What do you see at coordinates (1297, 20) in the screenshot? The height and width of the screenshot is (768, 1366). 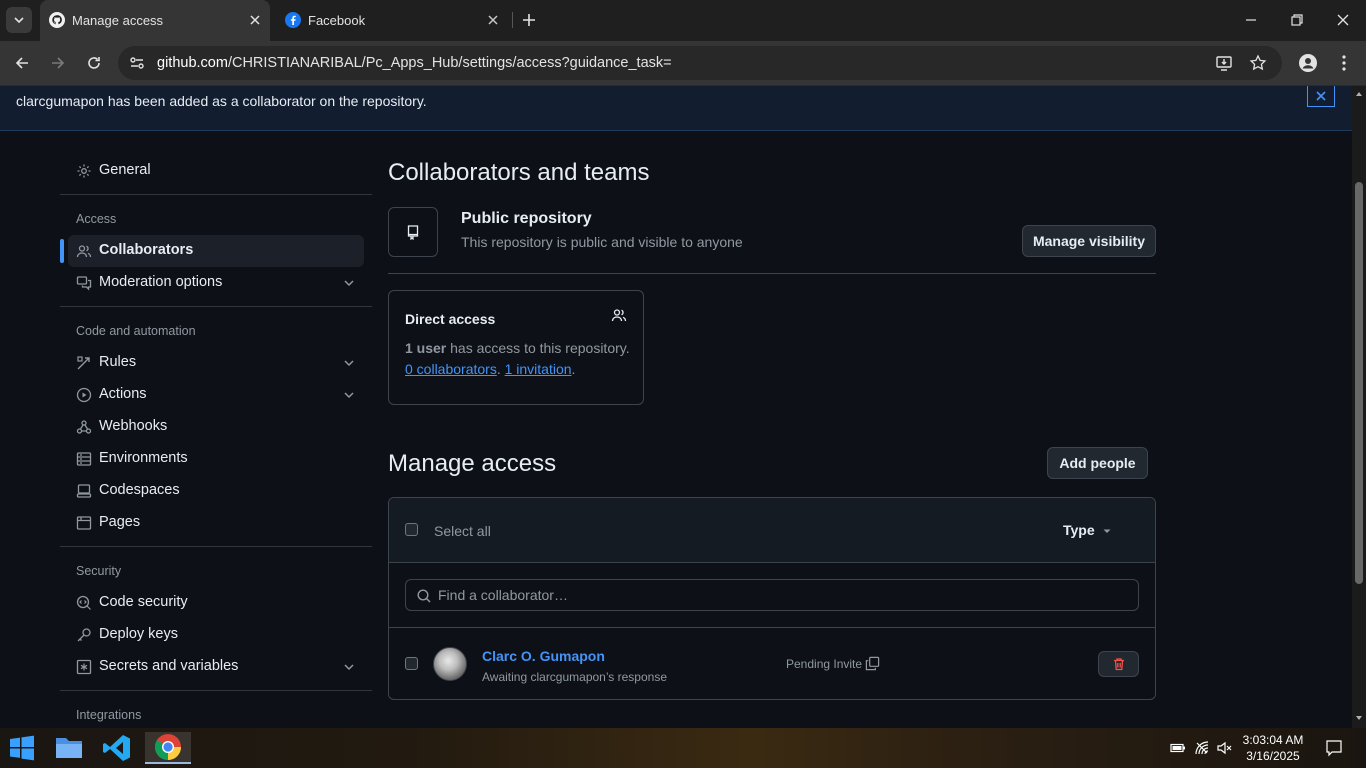 I see `restore-icon` at bounding box center [1297, 20].